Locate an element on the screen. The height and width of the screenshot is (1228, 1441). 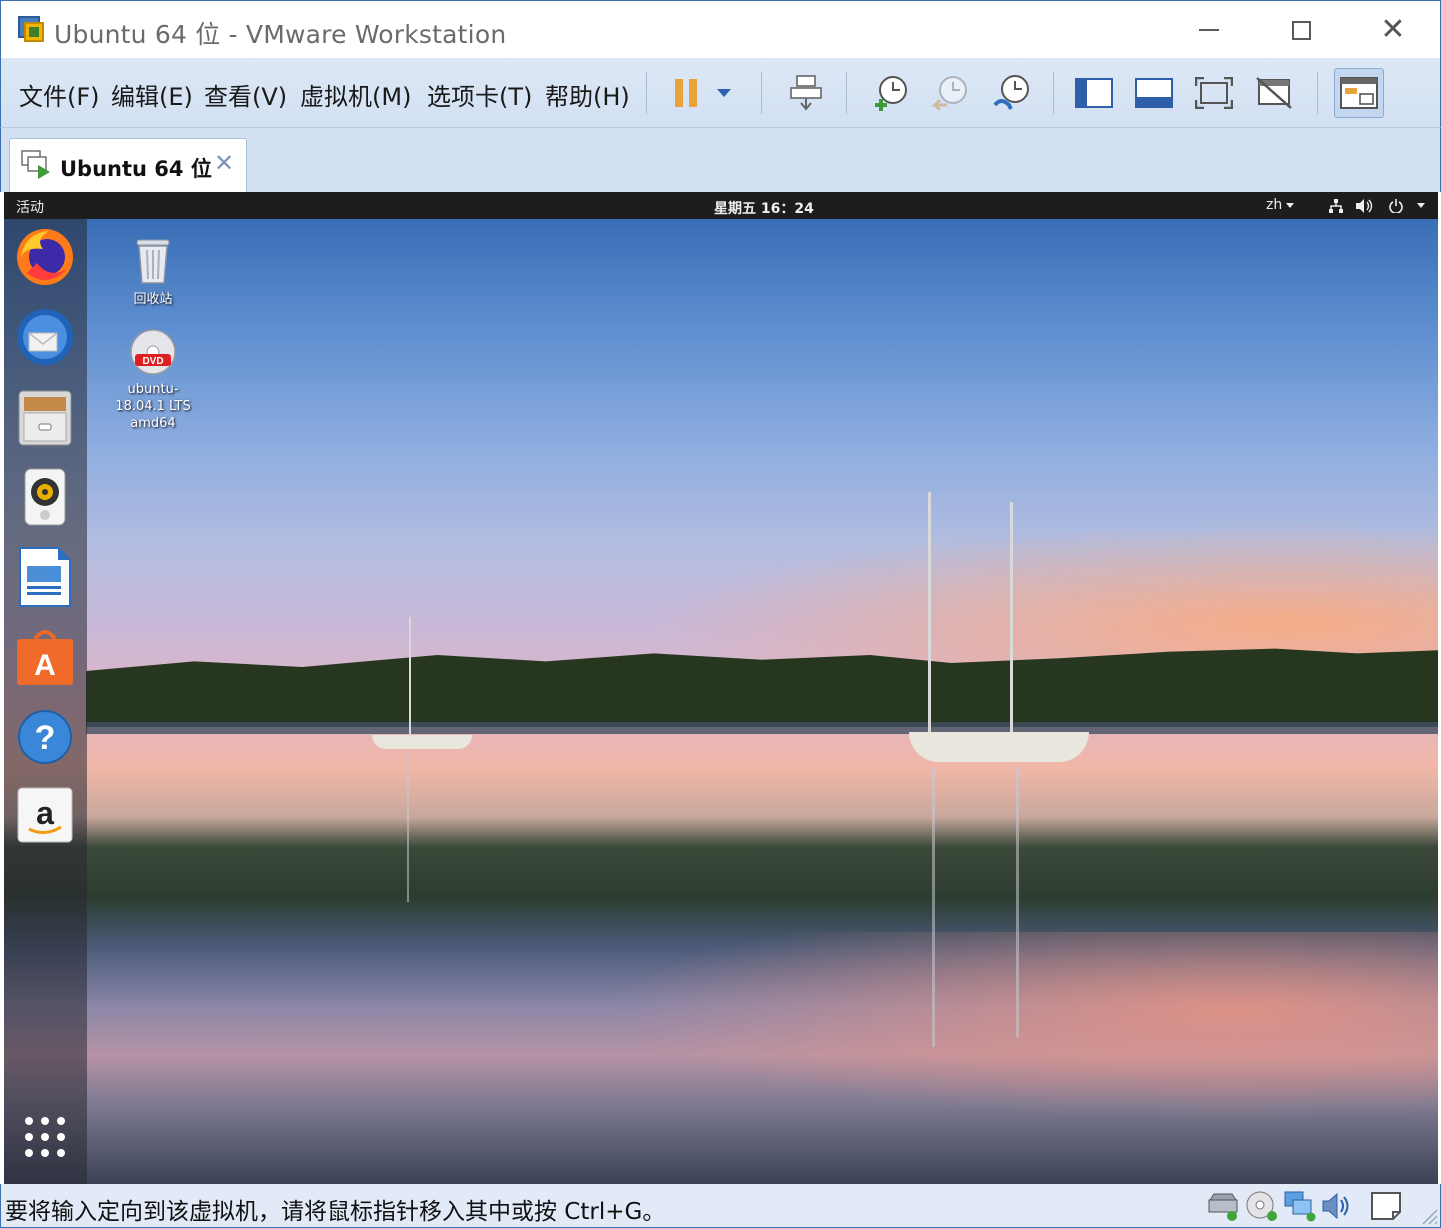
console-view-button is located at coordinates (1359, 93).